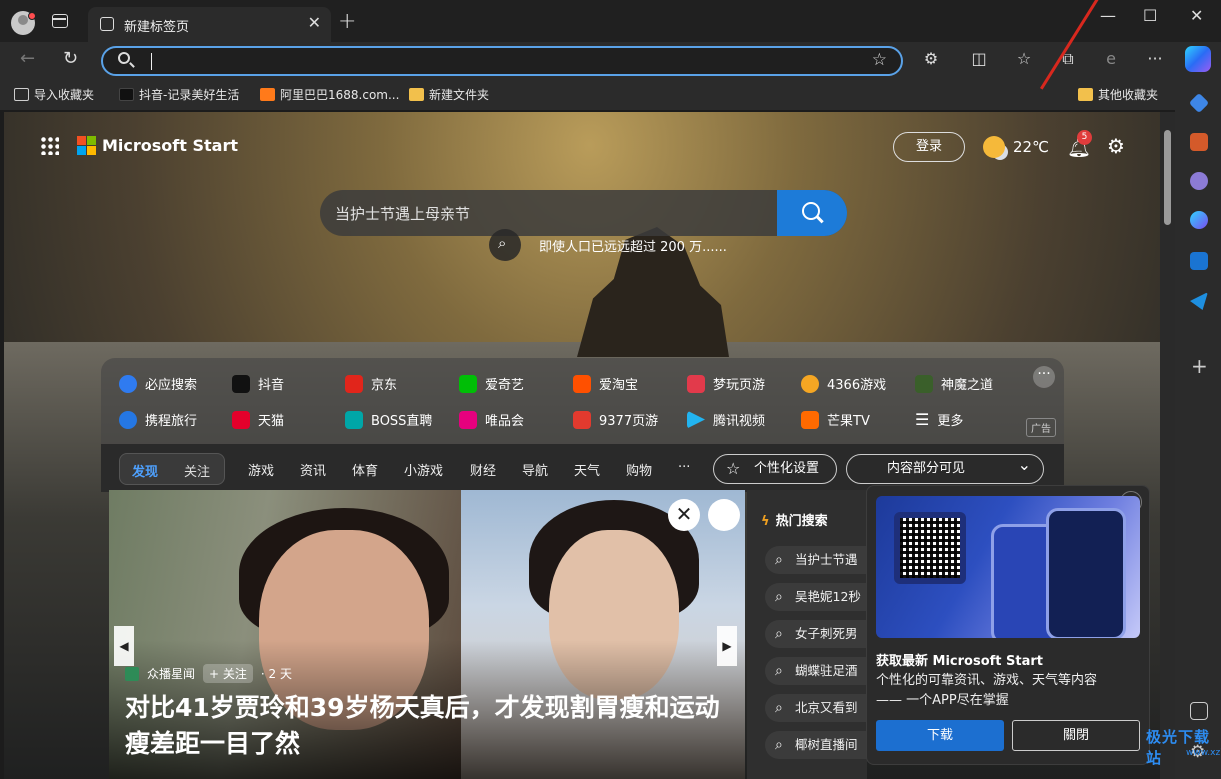  Describe the element at coordinates (261, 469) in the screenshot. I see `category-games: 游戏` at that location.